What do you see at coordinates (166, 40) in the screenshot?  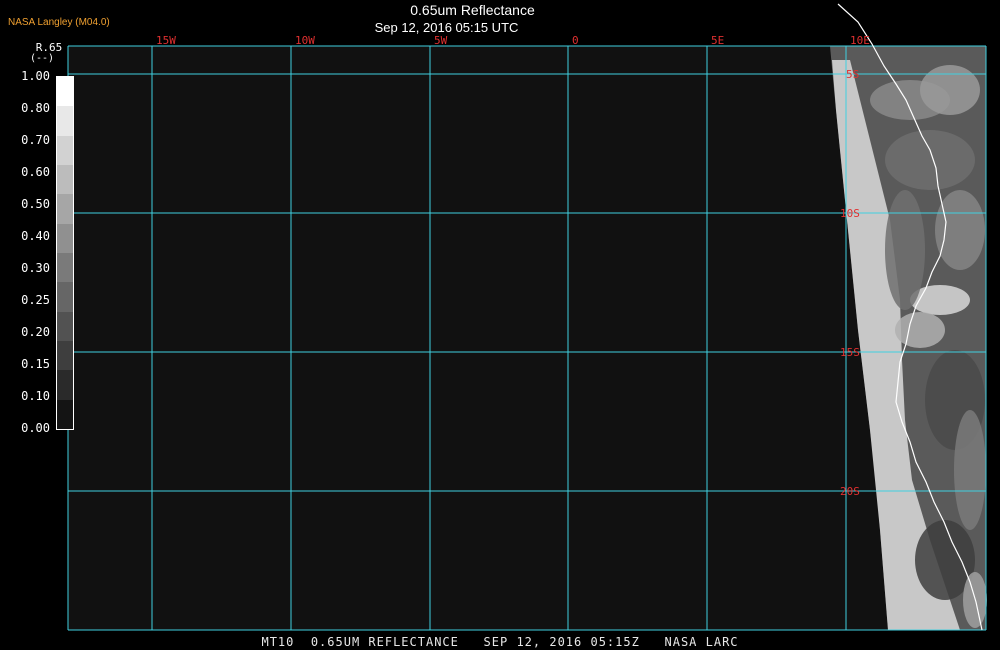 I see `longitude-label: 15W` at bounding box center [166, 40].